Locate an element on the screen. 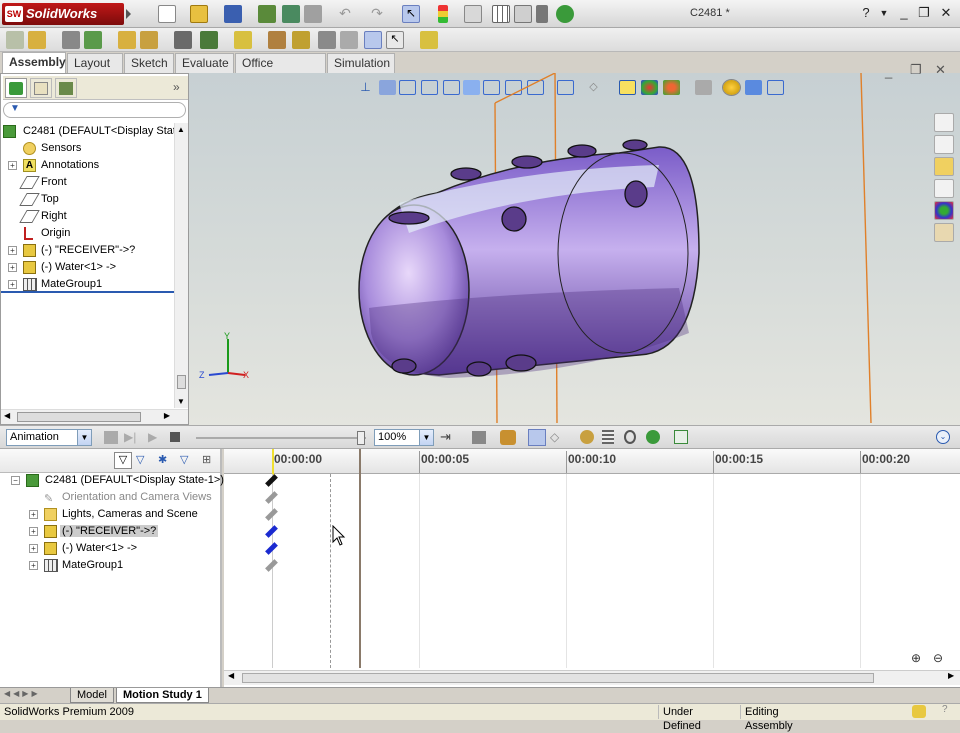 Image resolution: width=960 pixels, height=733 pixels. tree-item-right: Right is located at coordinates (34, 216).